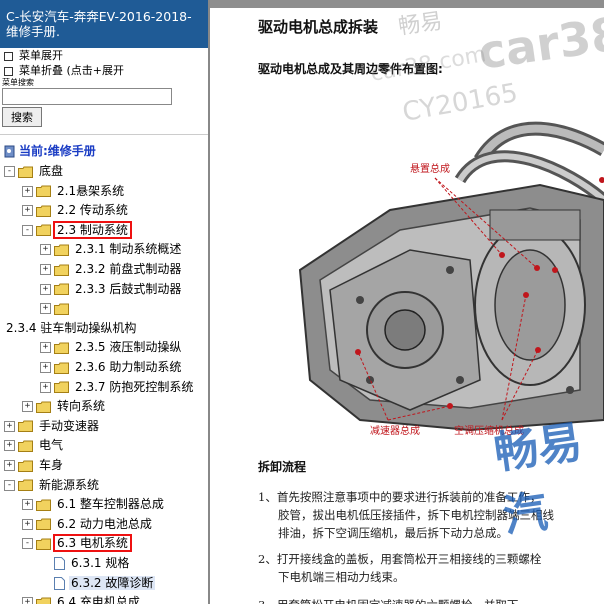  Describe the element at coordinates (112, 582) in the screenshot. I see `tree-item-label: 6.3.2 故障诊断` at that location.